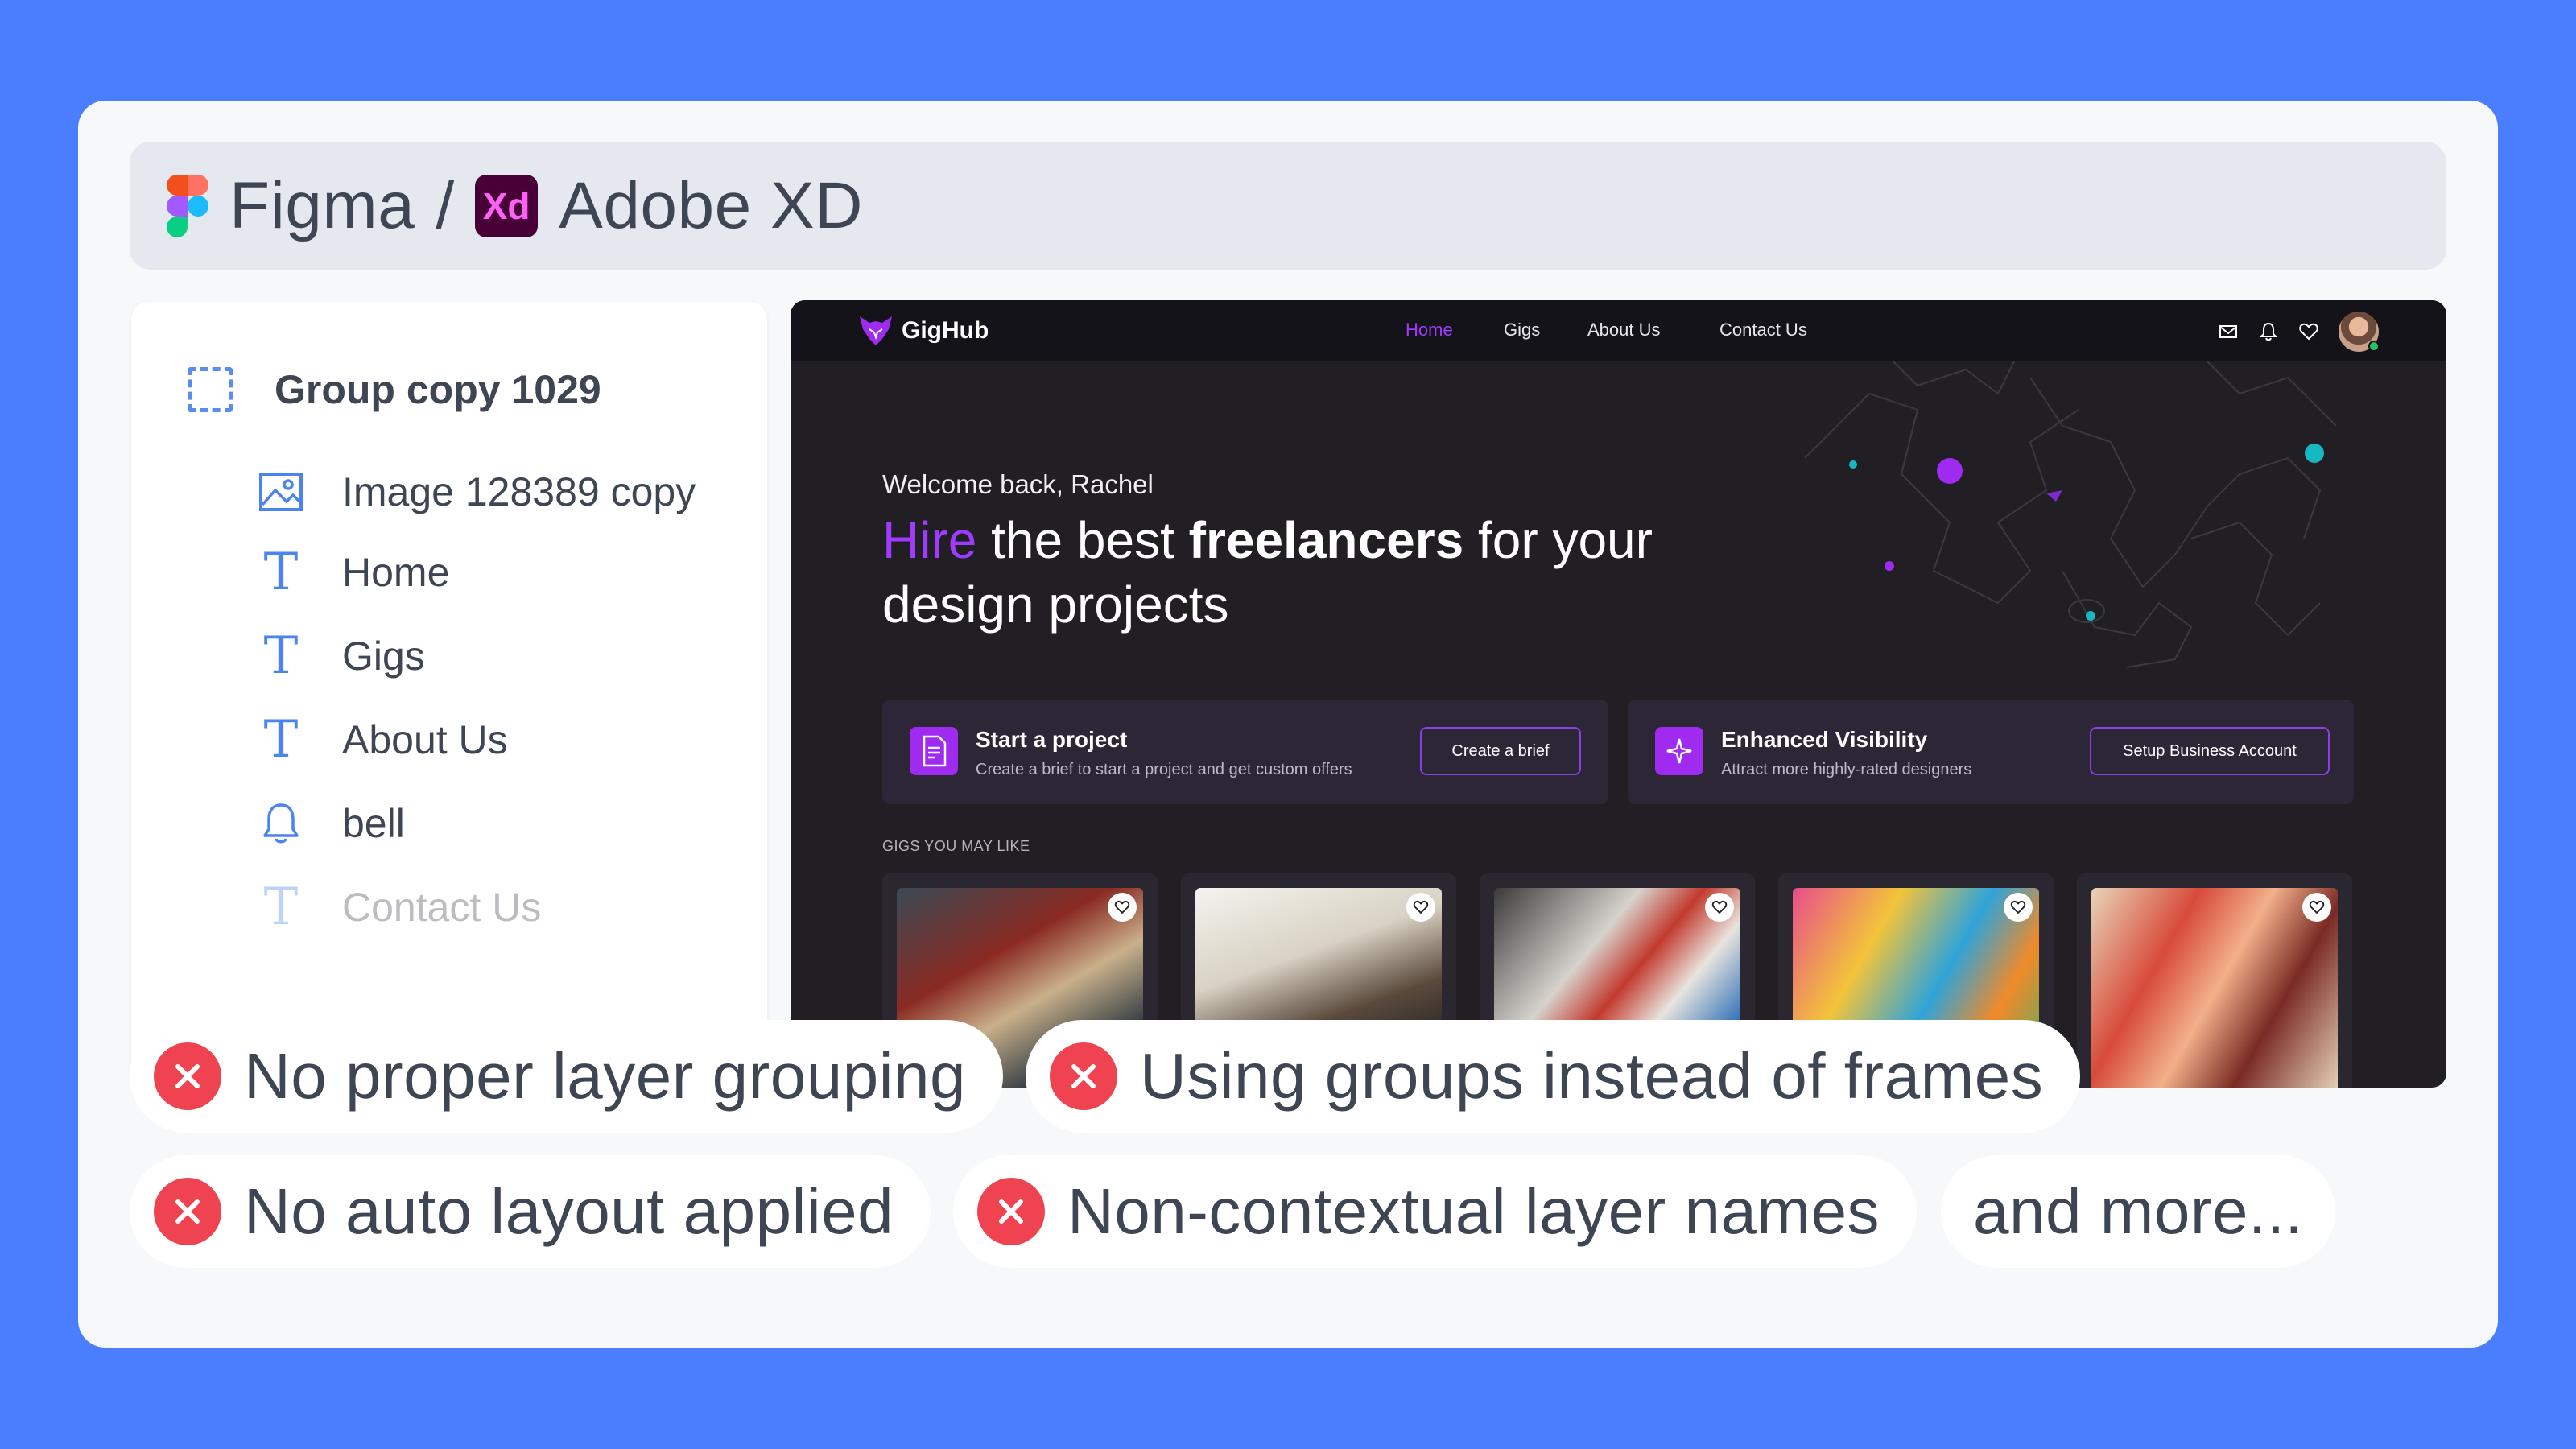  Describe the element at coordinates (2359, 332) in the screenshot. I see `avatar` at that location.